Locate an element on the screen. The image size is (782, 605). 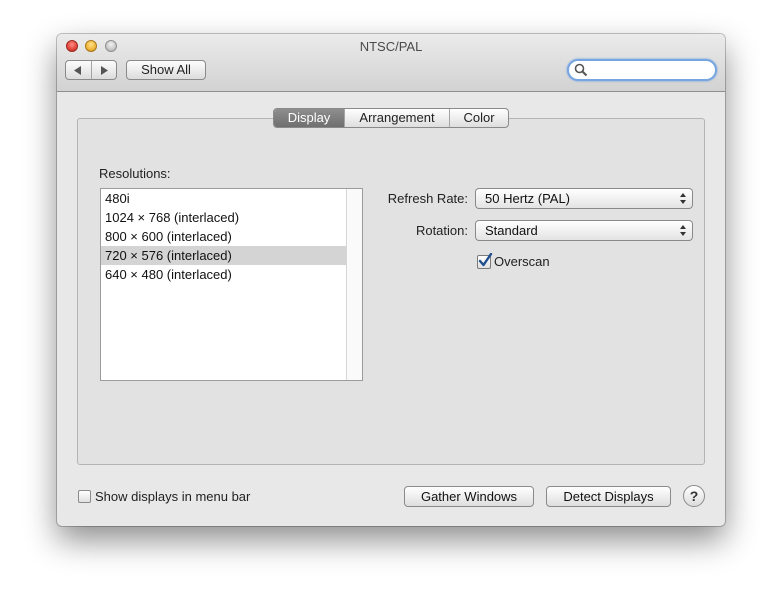
checkmark-icon is located at coordinates (485, 260).